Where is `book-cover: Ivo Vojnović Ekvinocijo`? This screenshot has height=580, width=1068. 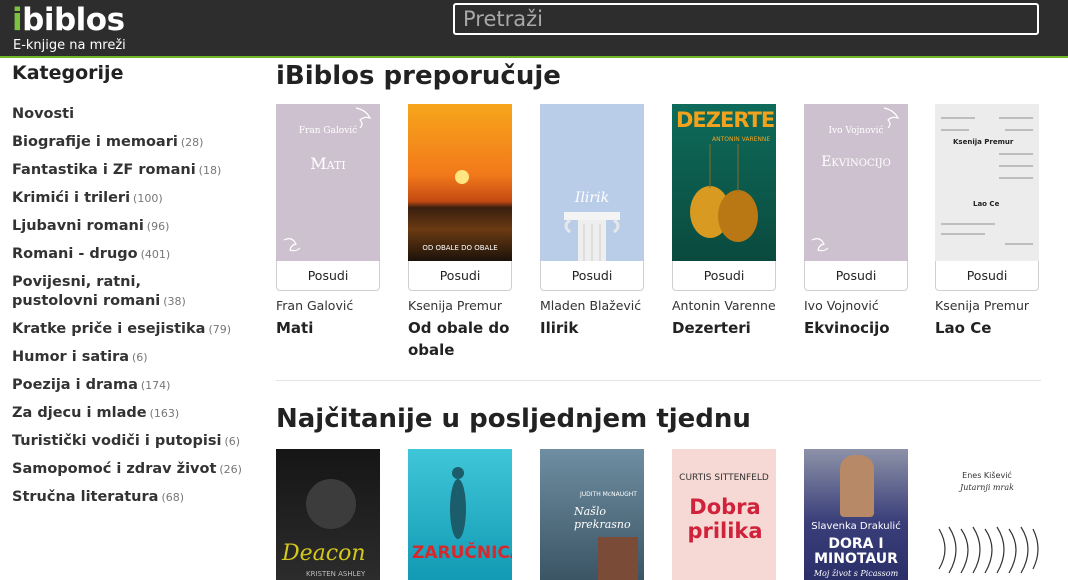 book-cover: Ivo Vojnović Ekvinocijo is located at coordinates (856, 182).